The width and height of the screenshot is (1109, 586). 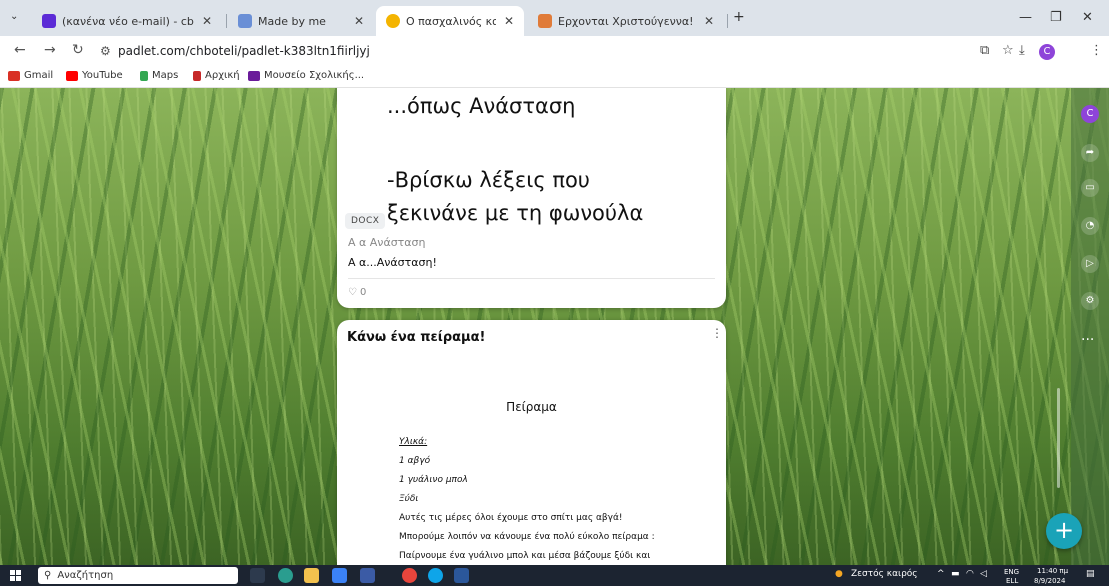 What do you see at coordinates (531, 407) in the screenshot?
I see `document-heading: Πείραμα` at bounding box center [531, 407].